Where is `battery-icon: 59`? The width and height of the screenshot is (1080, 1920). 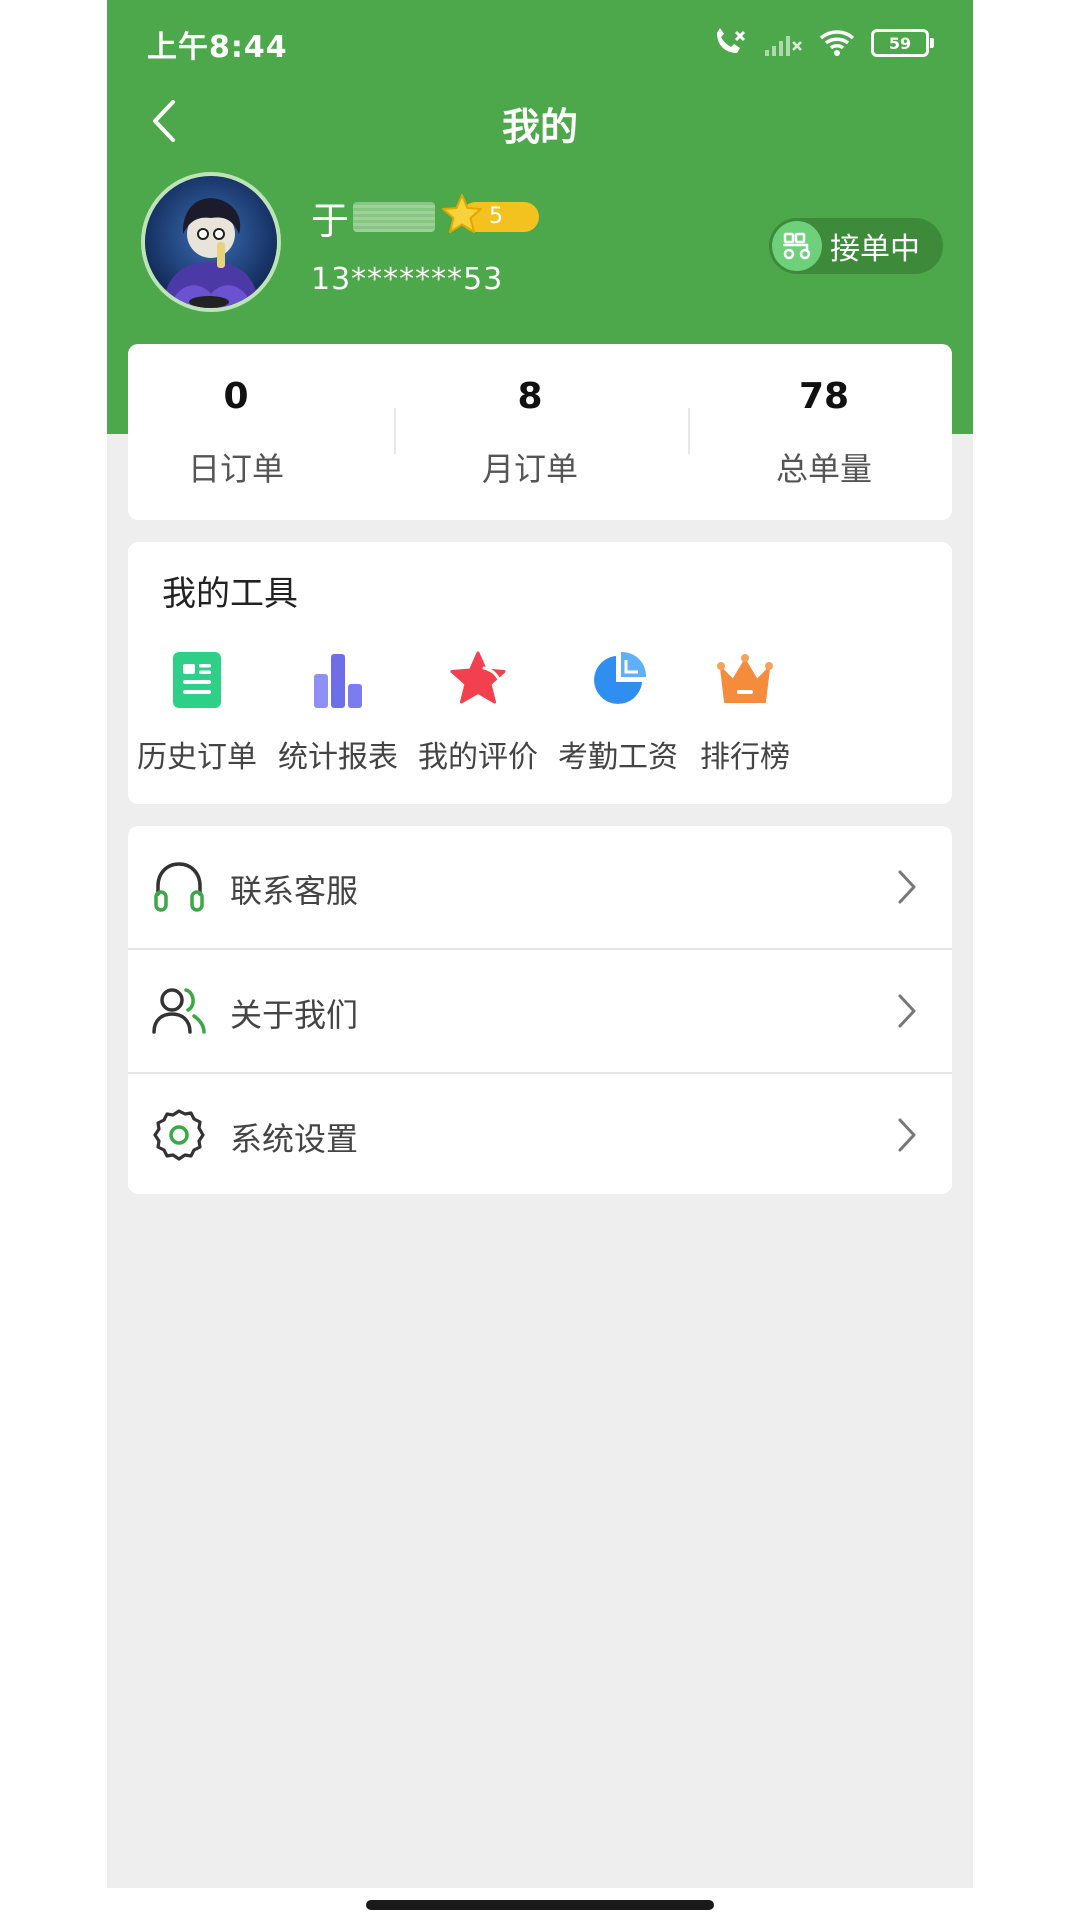 battery-icon: 59 is located at coordinates (902, 43).